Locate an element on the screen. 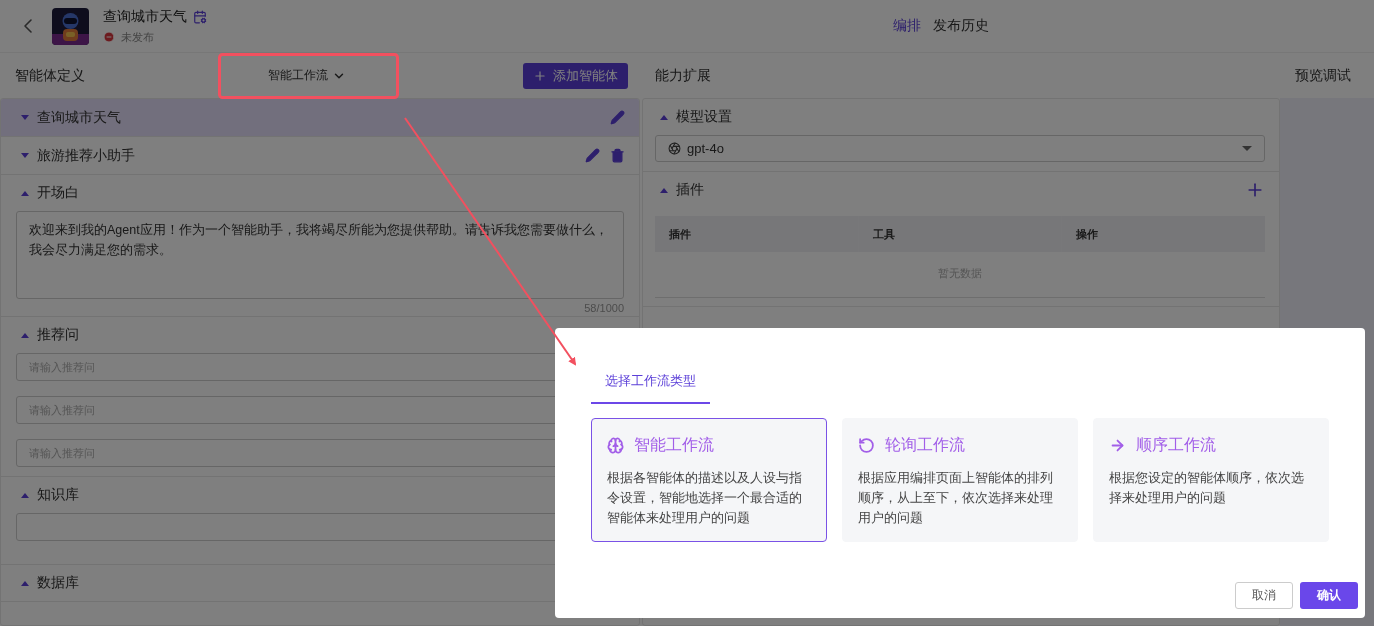  option-title: 智能工作流 is located at coordinates (674, 445).